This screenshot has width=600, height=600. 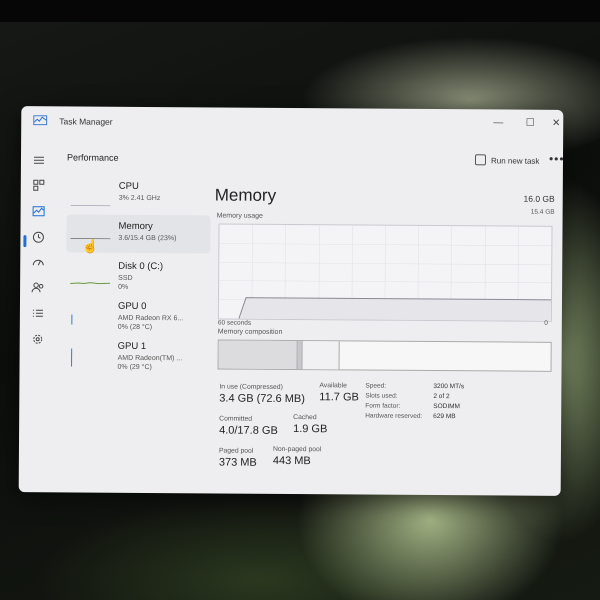 I want to click on graph-axis-right: 0, so click(x=546, y=323).